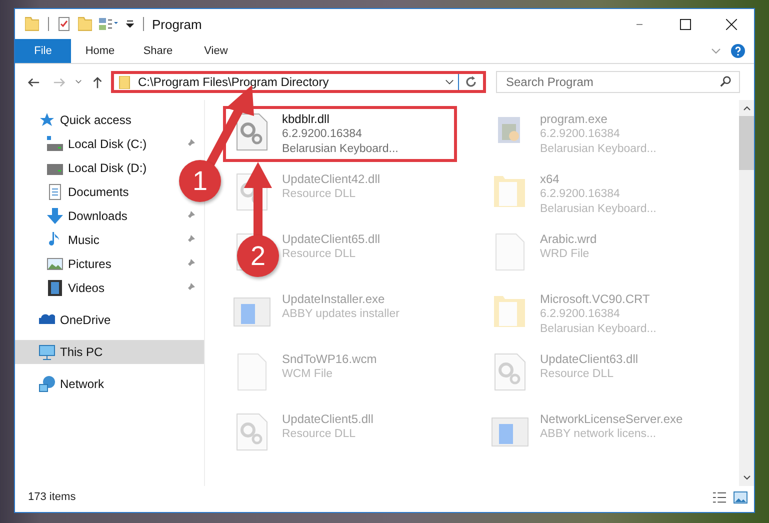  I want to click on file-name: x64, so click(550, 179).